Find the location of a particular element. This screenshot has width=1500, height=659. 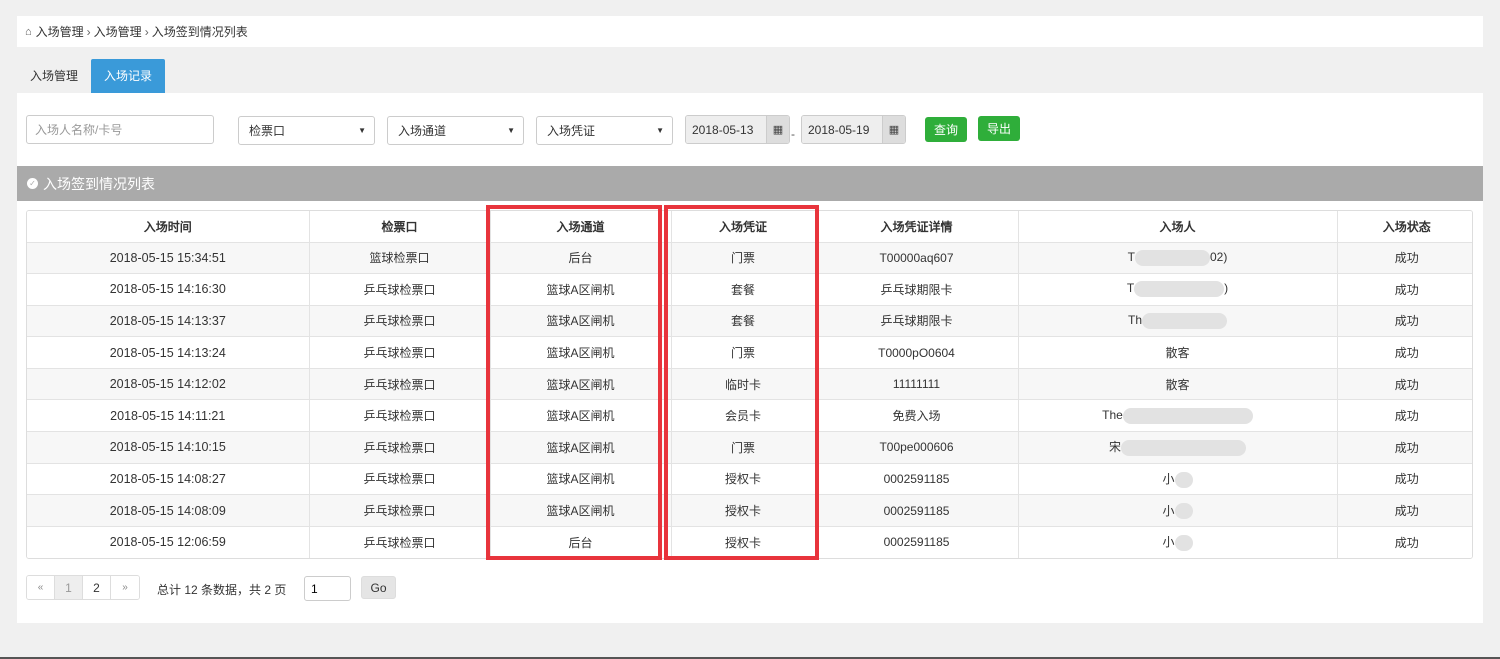

cell-credential: 会员卡 is located at coordinates (743, 416).